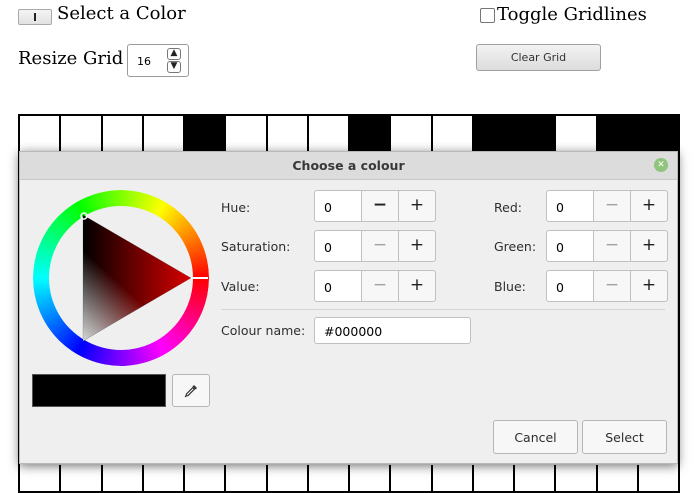 This screenshot has width=700, height=493. I want to click on select-color-button, so click(35, 17).